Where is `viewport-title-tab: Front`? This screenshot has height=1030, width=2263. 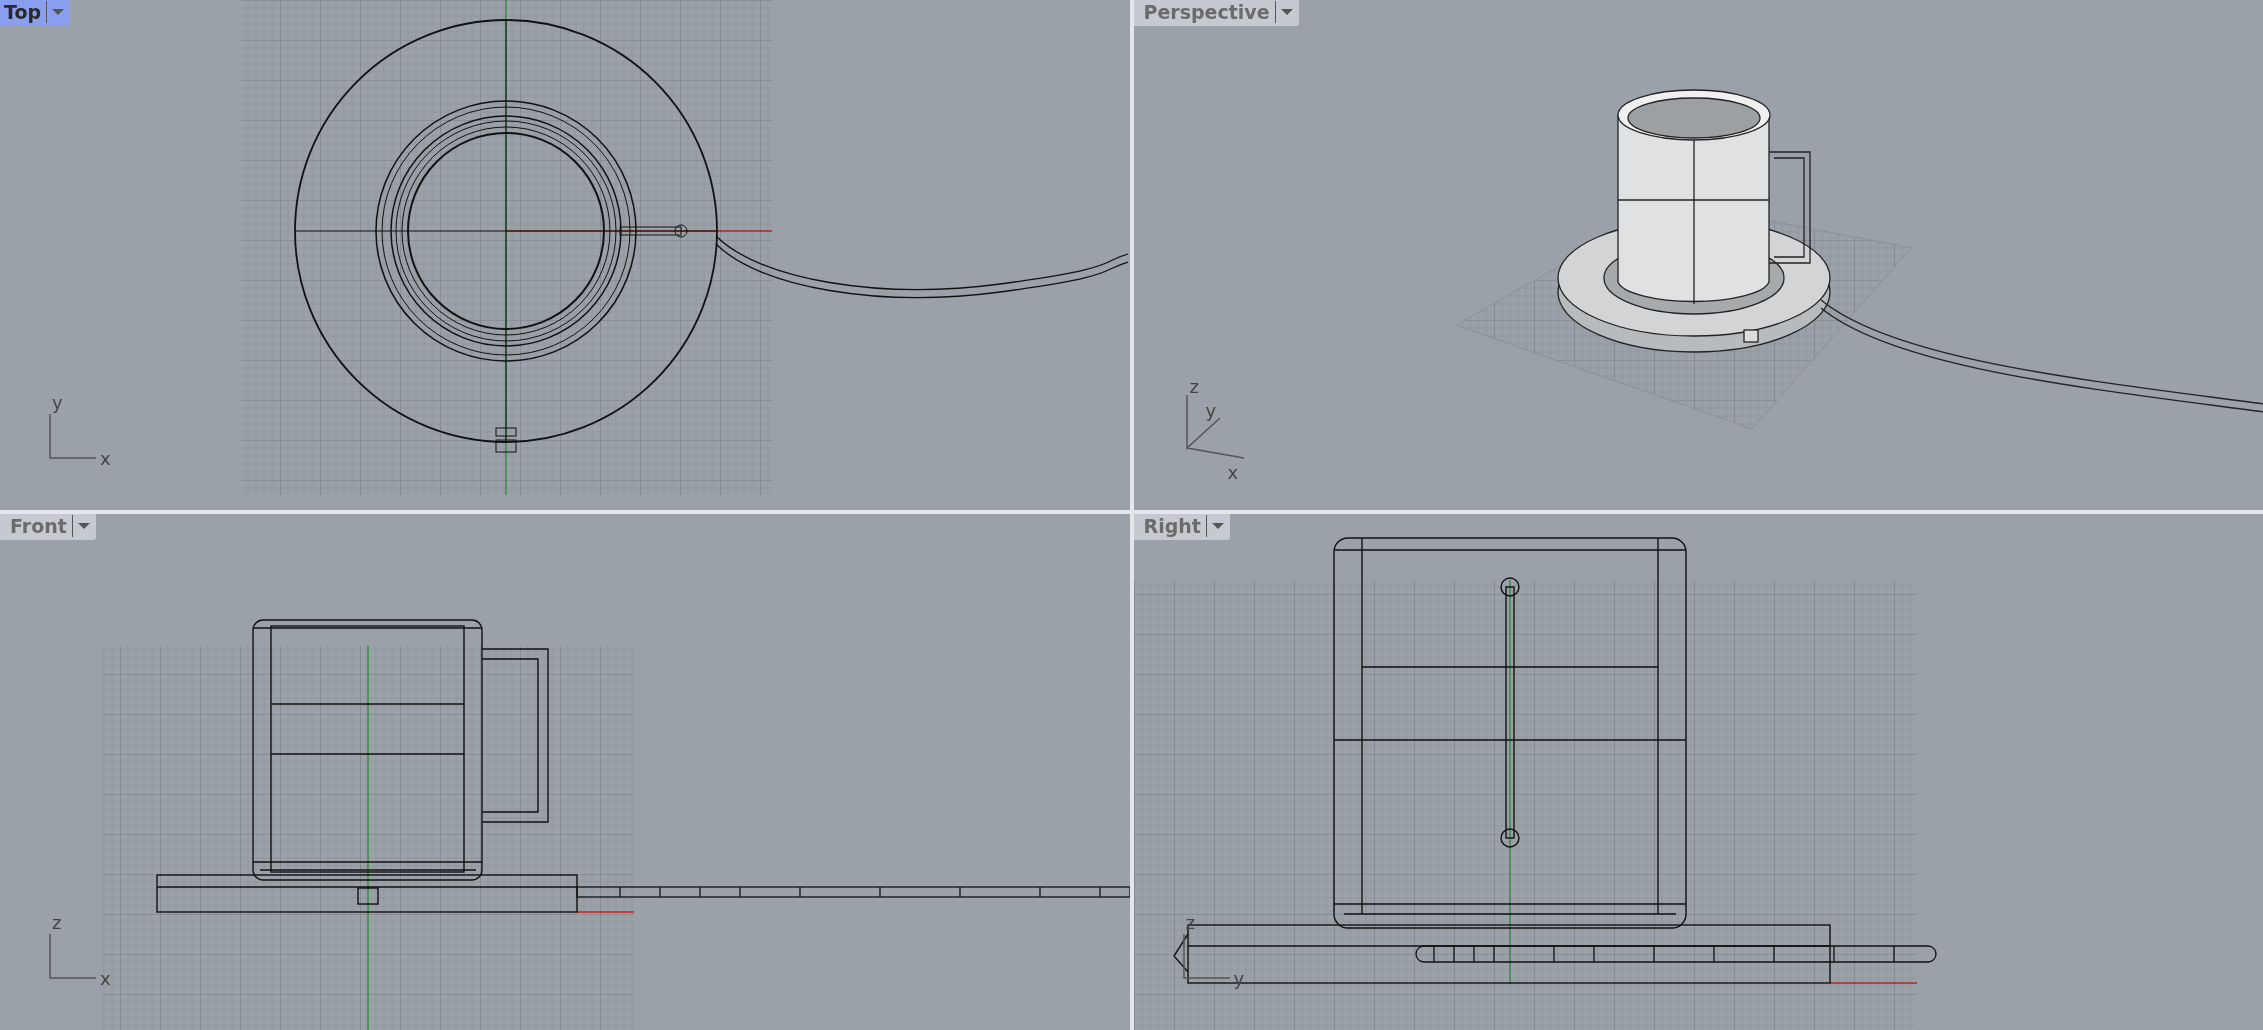
viewport-title-tab: Front is located at coordinates (48, 527).